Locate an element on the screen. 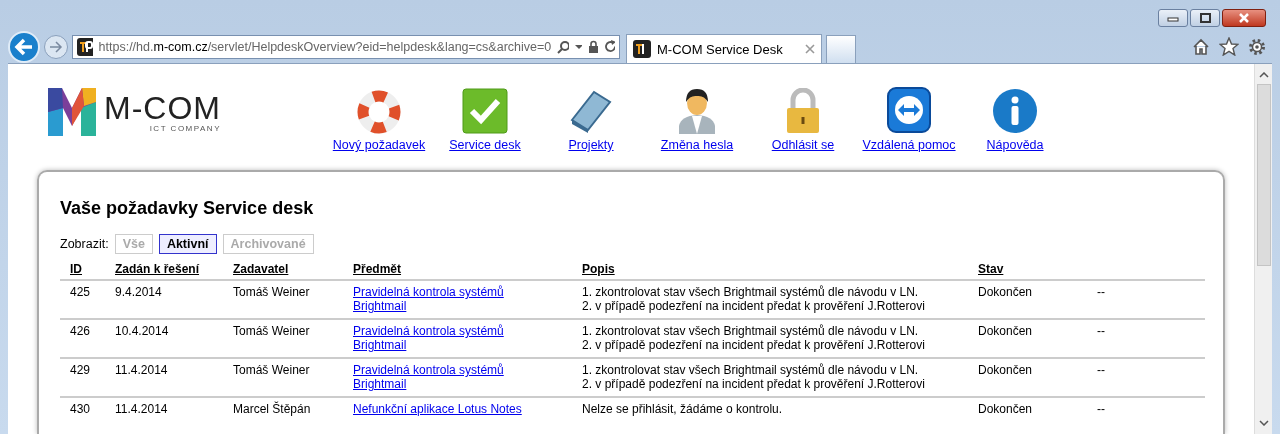 The height and width of the screenshot is (434, 1280). search-icon is located at coordinates (563, 46).